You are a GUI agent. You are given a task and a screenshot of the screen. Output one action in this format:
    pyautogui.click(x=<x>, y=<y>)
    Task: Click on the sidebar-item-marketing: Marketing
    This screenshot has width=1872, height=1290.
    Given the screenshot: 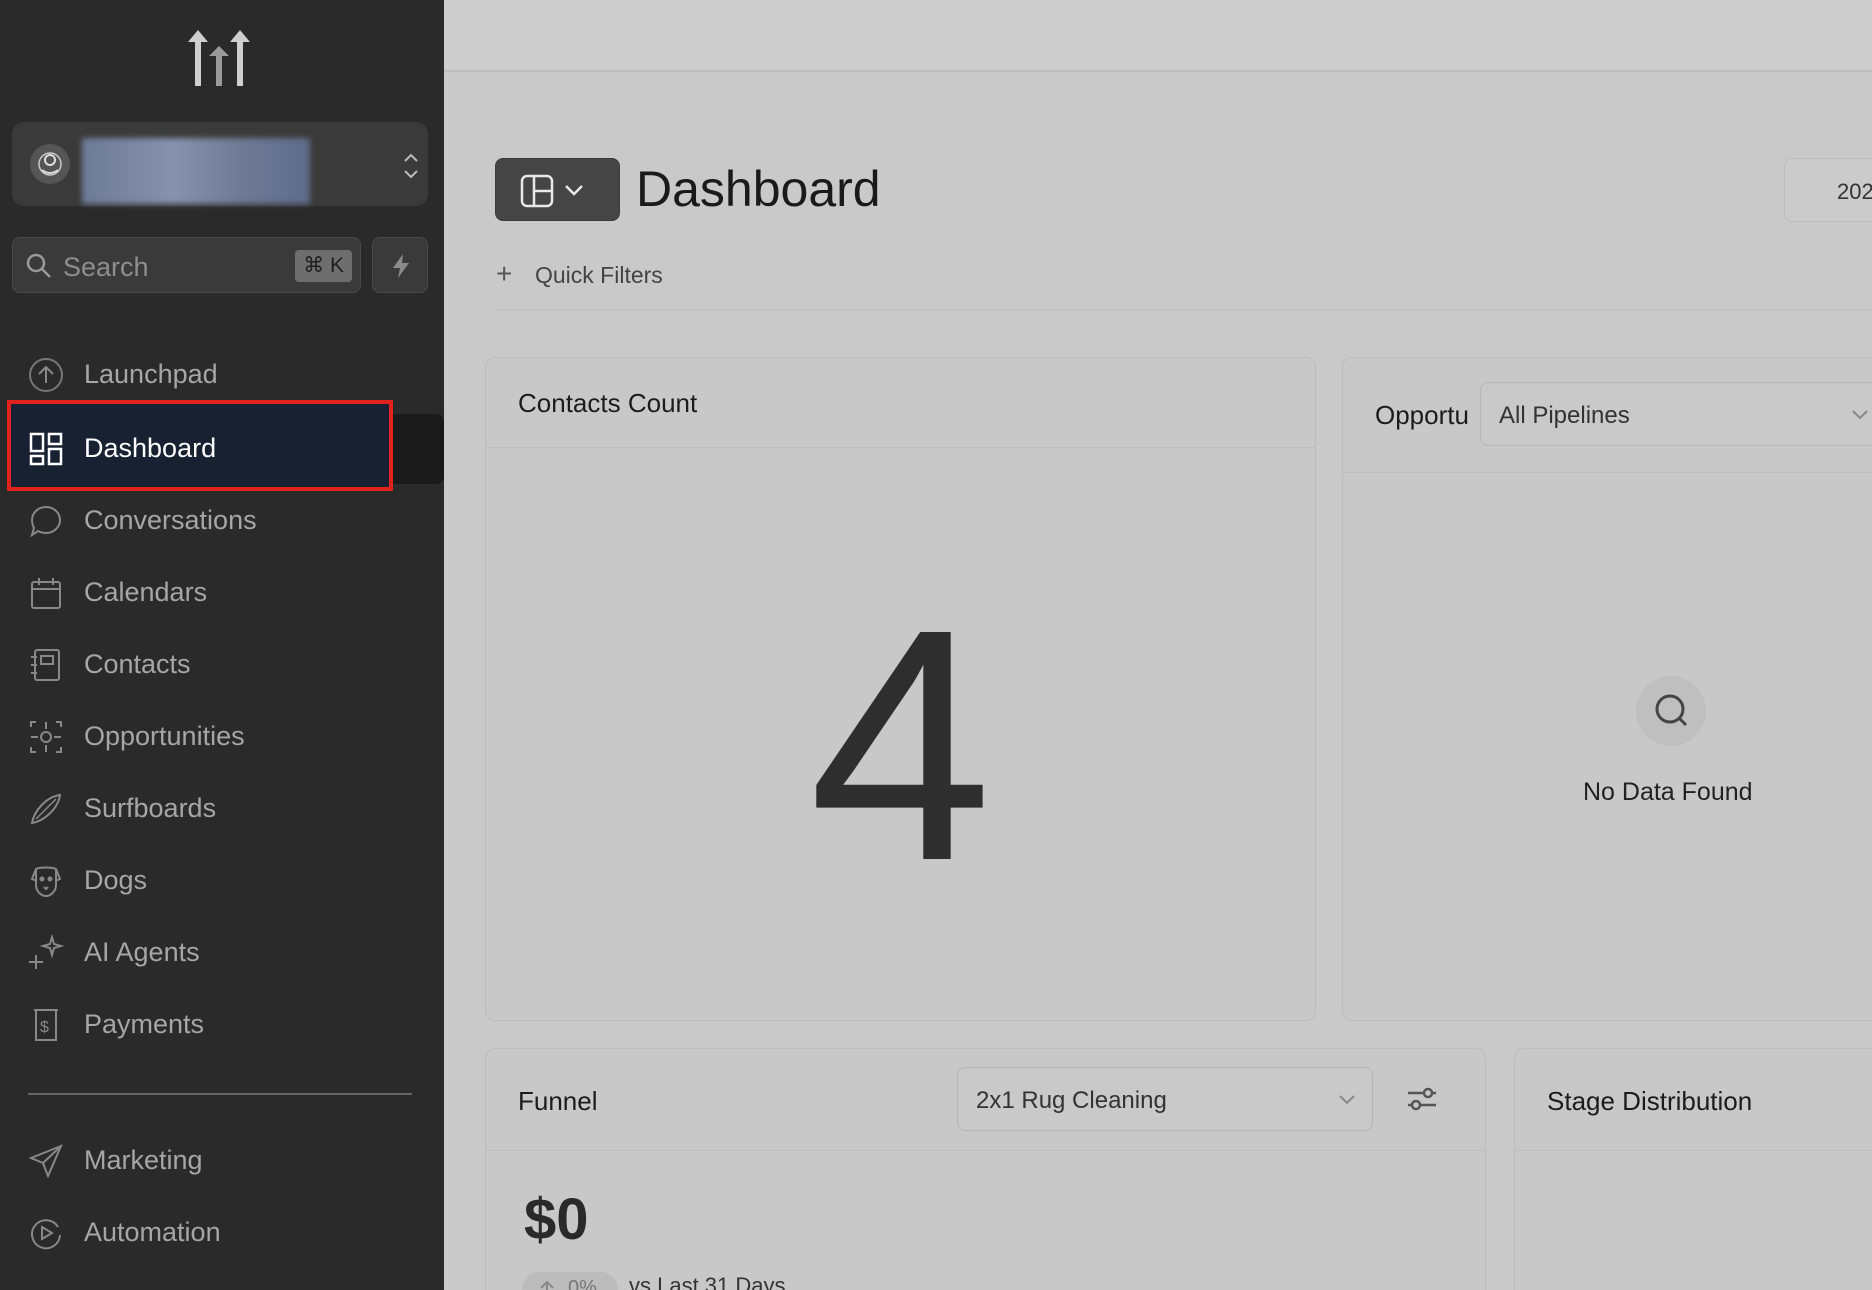 What is the action you would take?
    pyautogui.click(x=222, y=1161)
    